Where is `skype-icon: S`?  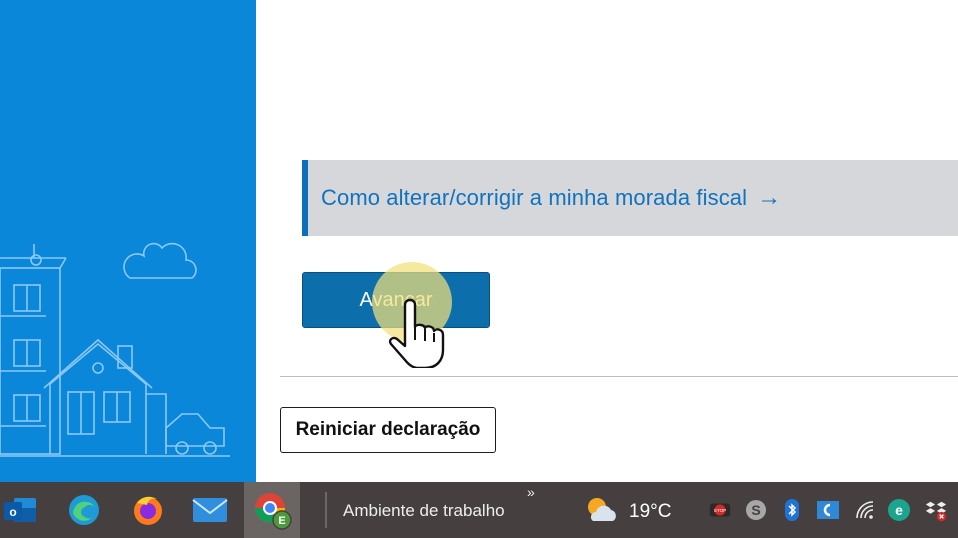
skype-icon: S is located at coordinates (756, 510).